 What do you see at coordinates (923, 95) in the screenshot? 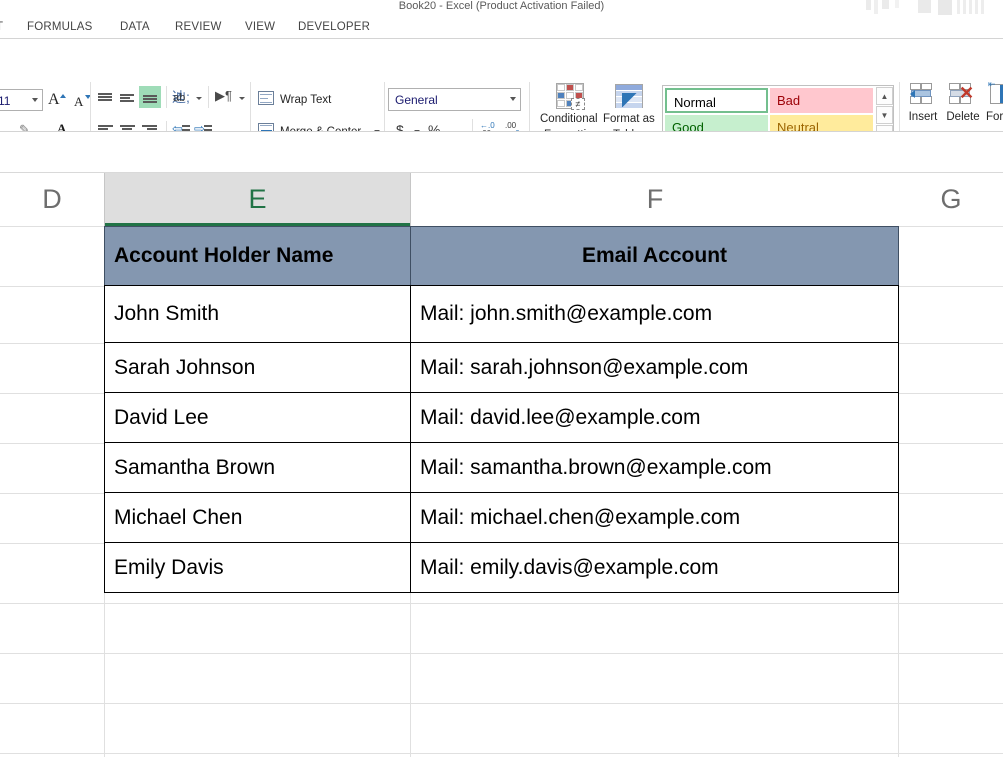
I see `insert-cells-icon` at bounding box center [923, 95].